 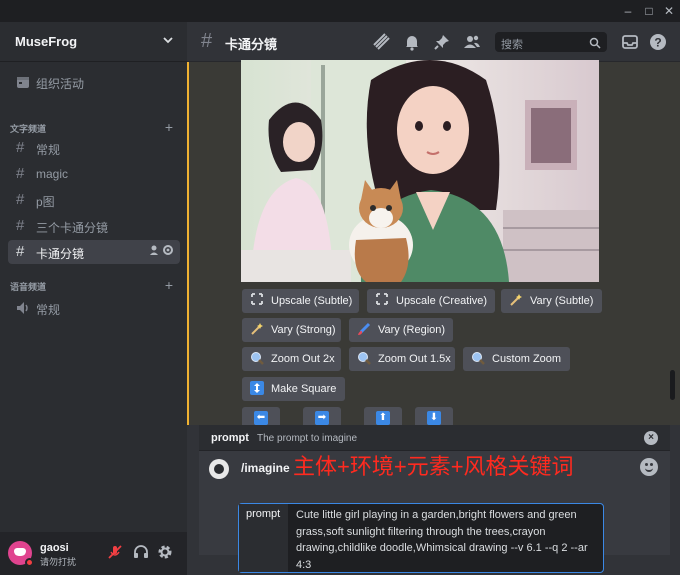 I want to click on category-text-label: 文字频道, so click(x=28, y=129).